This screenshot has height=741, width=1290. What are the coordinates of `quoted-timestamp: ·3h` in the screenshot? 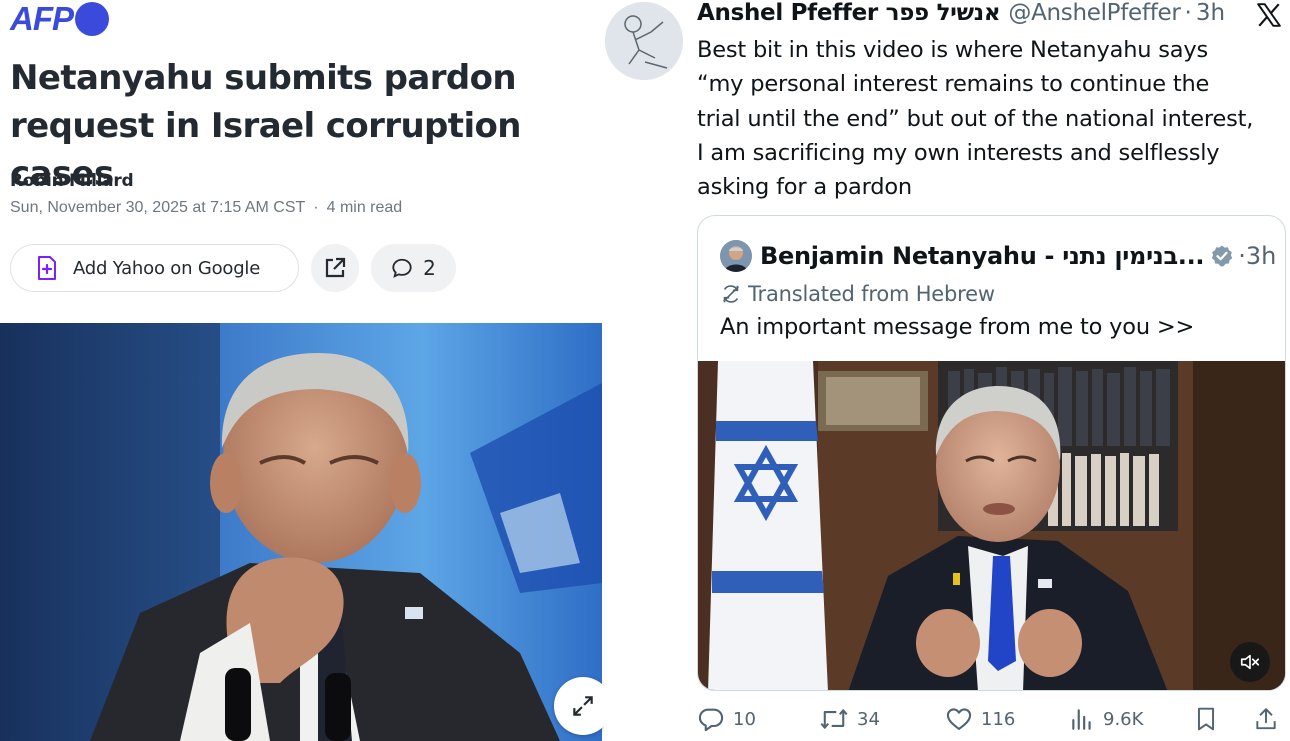 It's located at (1257, 256).